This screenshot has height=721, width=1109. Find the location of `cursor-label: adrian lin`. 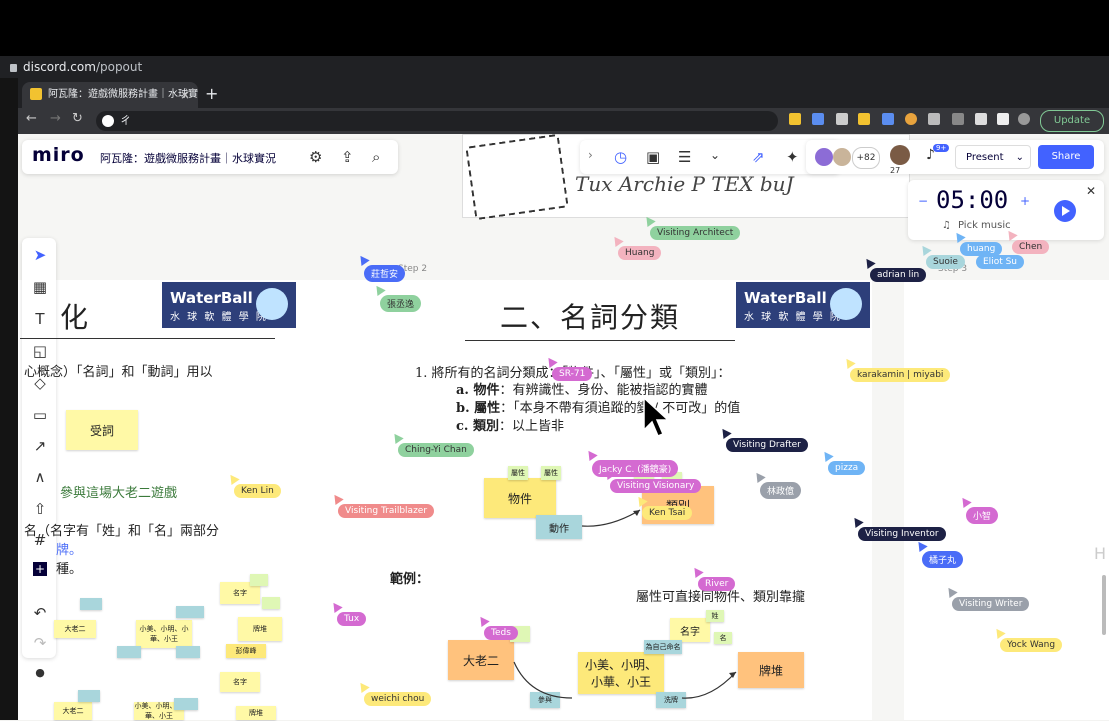

cursor-label: adrian lin is located at coordinates (898, 275).